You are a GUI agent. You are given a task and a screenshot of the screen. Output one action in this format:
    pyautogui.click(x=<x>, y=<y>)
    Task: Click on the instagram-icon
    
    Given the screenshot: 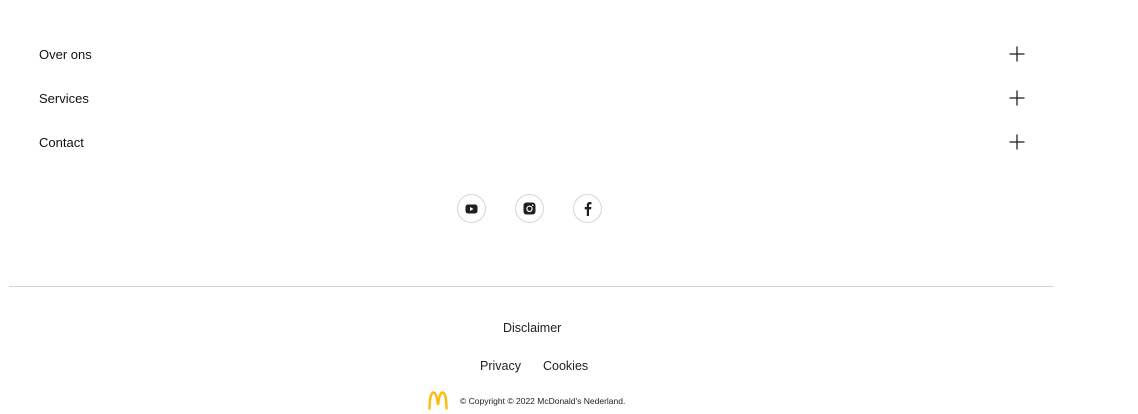 What is the action you would take?
    pyautogui.click(x=529, y=208)
    